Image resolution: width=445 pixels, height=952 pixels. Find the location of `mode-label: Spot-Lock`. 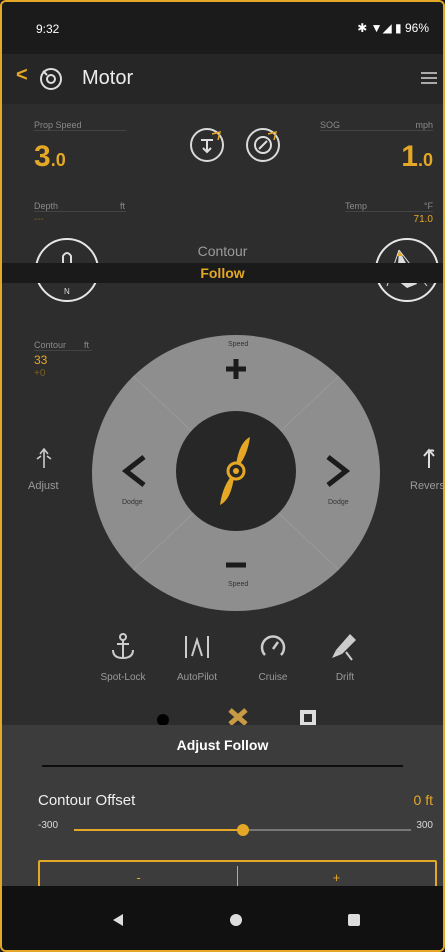

mode-label: Spot-Lock is located at coordinates (123, 677).